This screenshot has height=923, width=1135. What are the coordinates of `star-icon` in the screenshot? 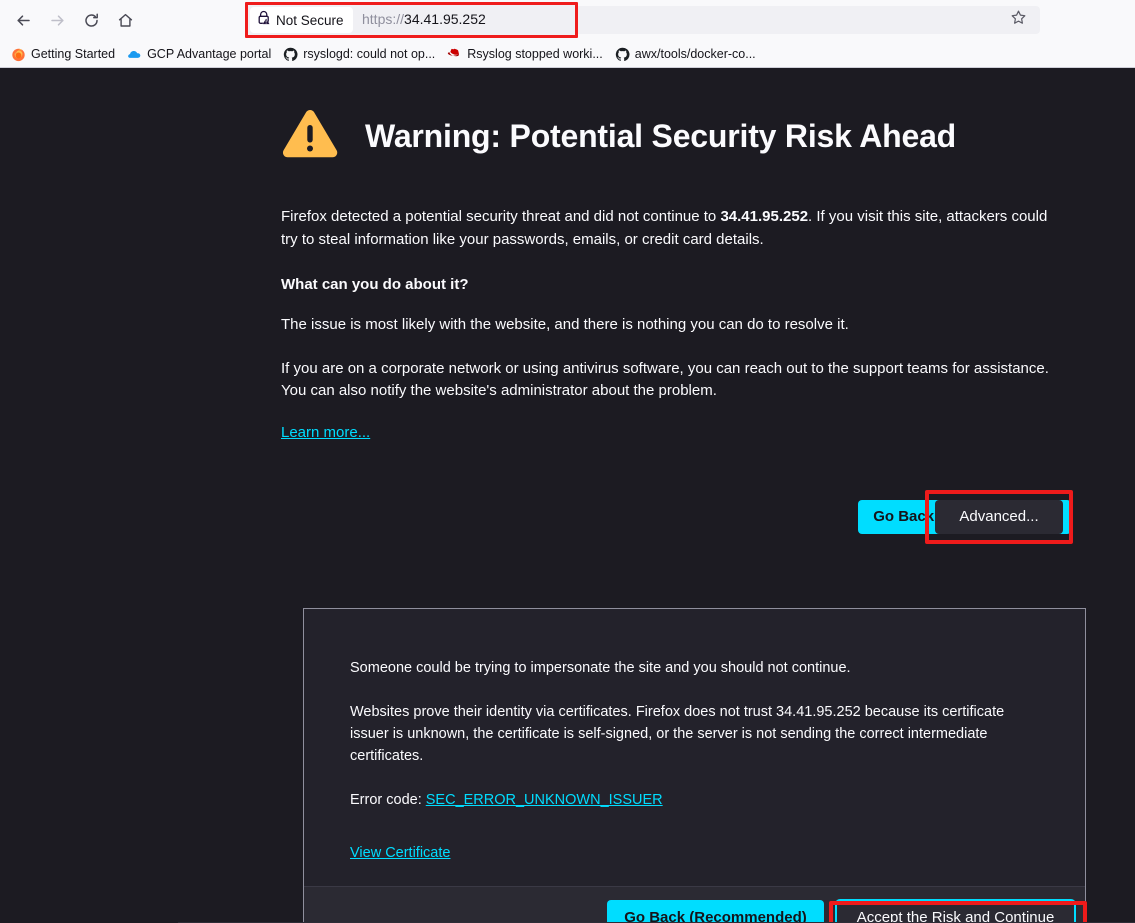 It's located at (1018, 20).